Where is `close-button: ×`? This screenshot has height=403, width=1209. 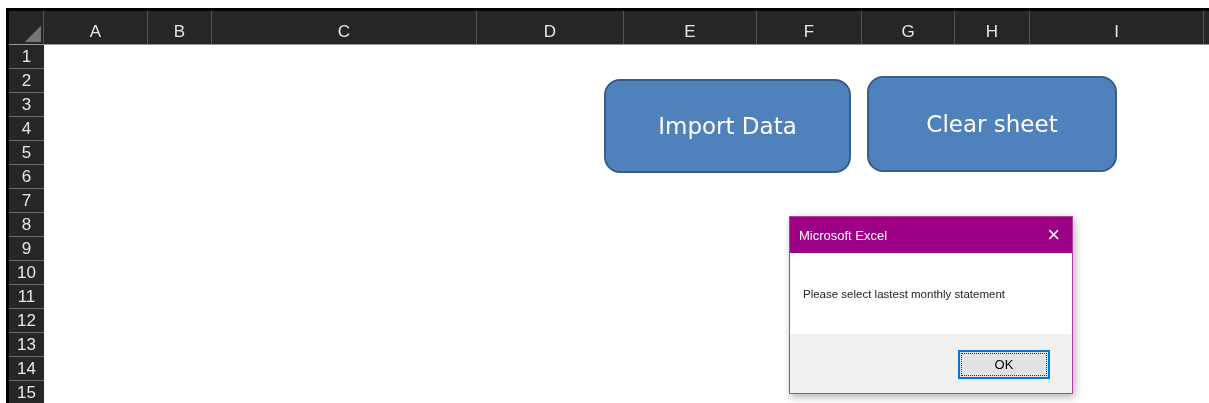
close-button: × is located at coordinates (1053, 235).